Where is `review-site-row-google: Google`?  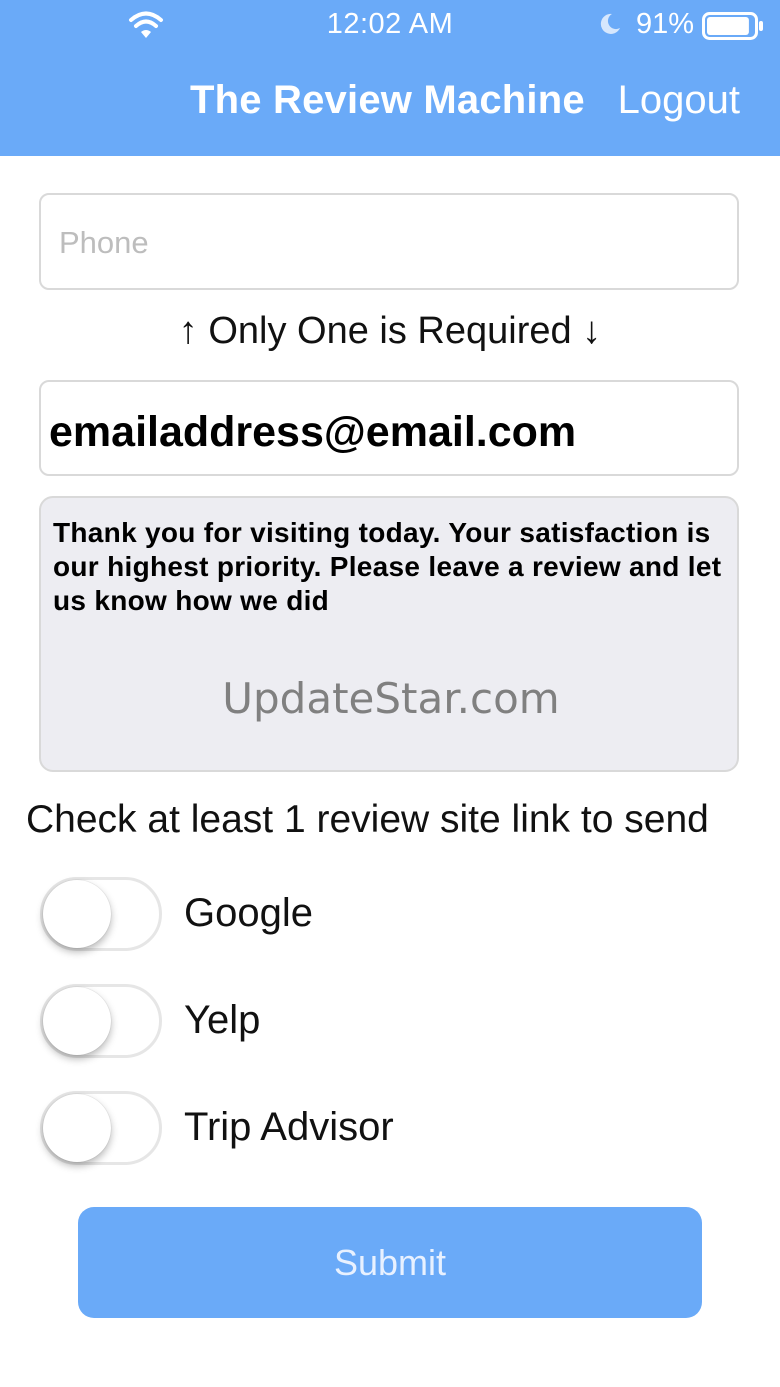
review-site-row-google: Google is located at coordinates (390, 915).